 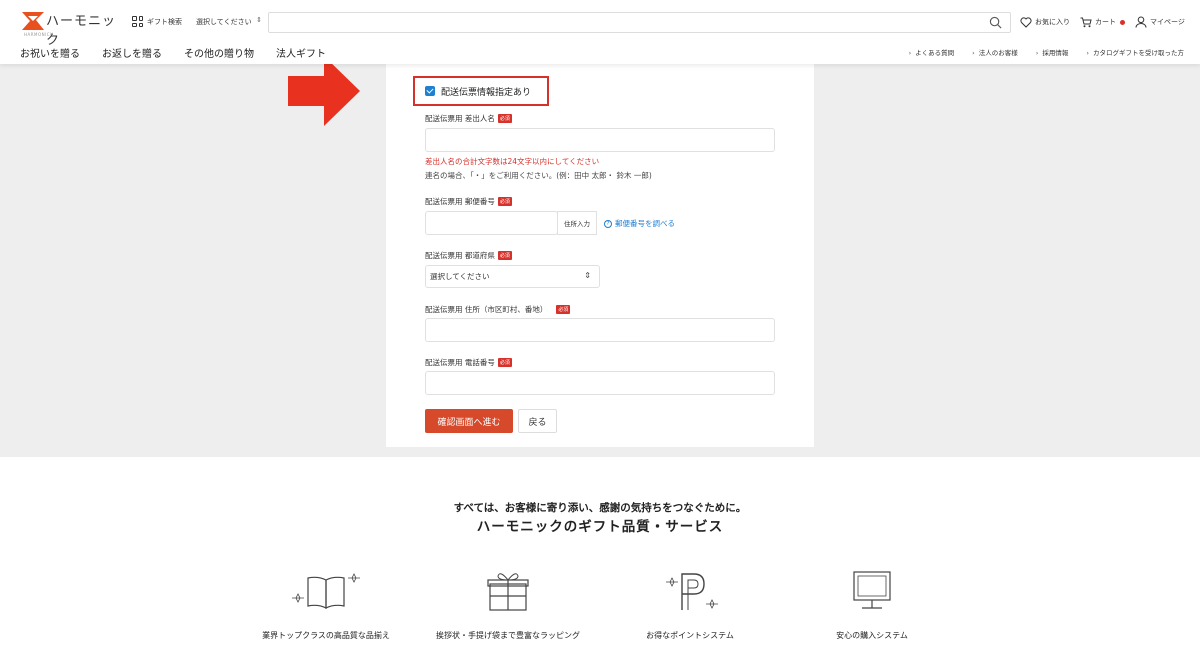 I want to click on category-select: 選択してください ⇕, so click(x=230, y=22).